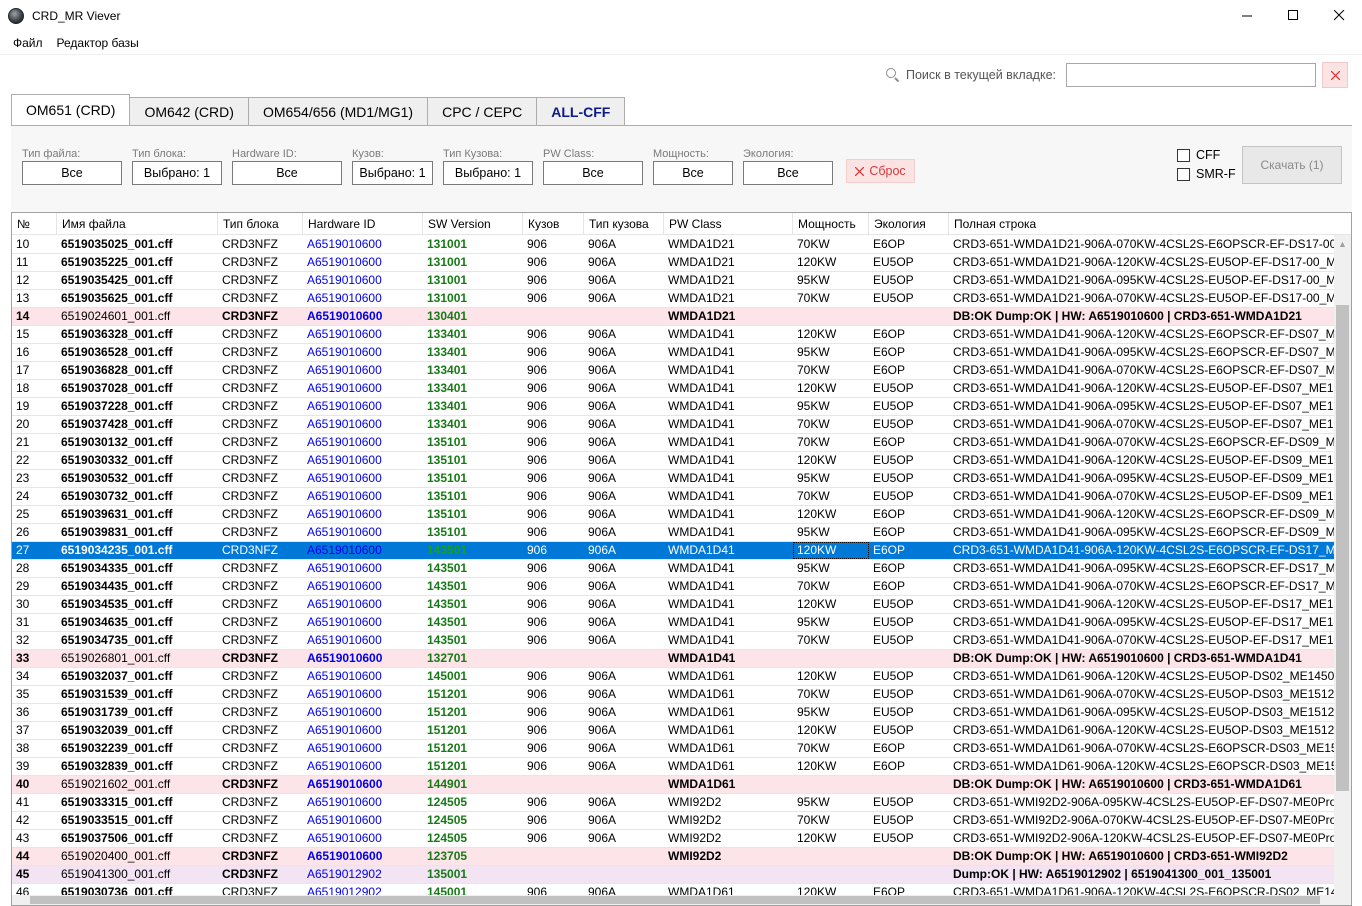  What do you see at coordinates (34, 388) in the screenshot?
I see `cell-number: 18` at bounding box center [34, 388].